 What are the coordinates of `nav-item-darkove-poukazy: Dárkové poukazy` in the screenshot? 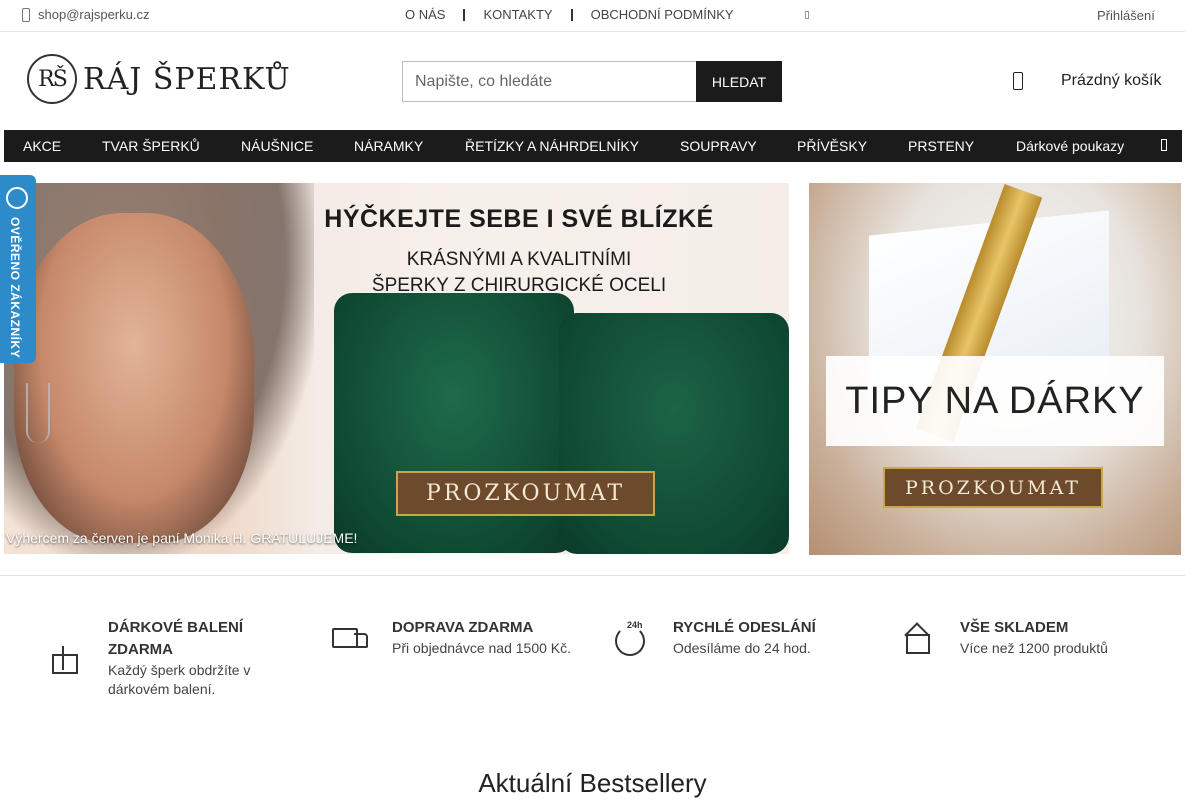 It's located at (1070, 146).